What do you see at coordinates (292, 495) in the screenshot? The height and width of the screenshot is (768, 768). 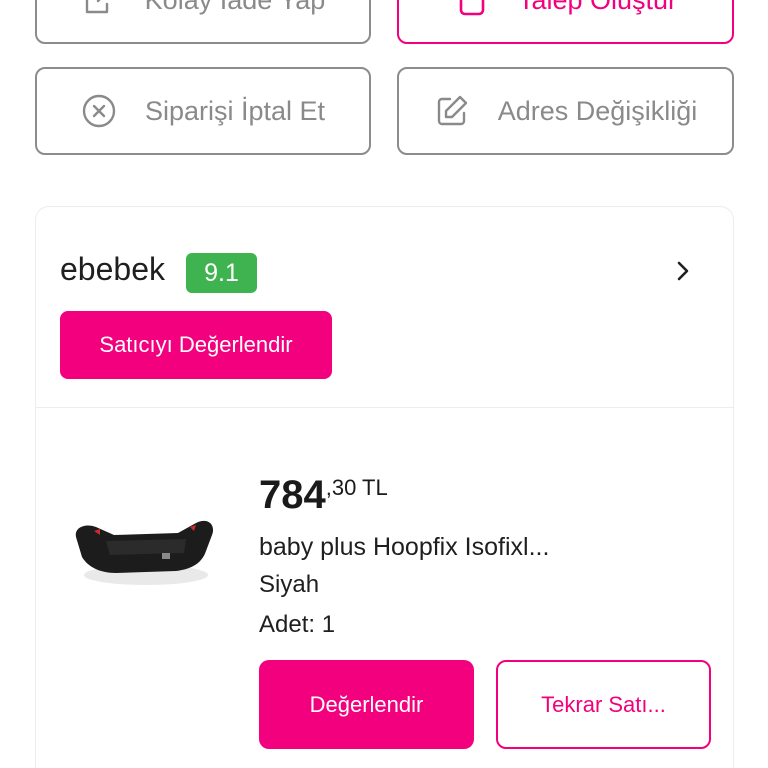 I see `price-integer: 784` at bounding box center [292, 495].